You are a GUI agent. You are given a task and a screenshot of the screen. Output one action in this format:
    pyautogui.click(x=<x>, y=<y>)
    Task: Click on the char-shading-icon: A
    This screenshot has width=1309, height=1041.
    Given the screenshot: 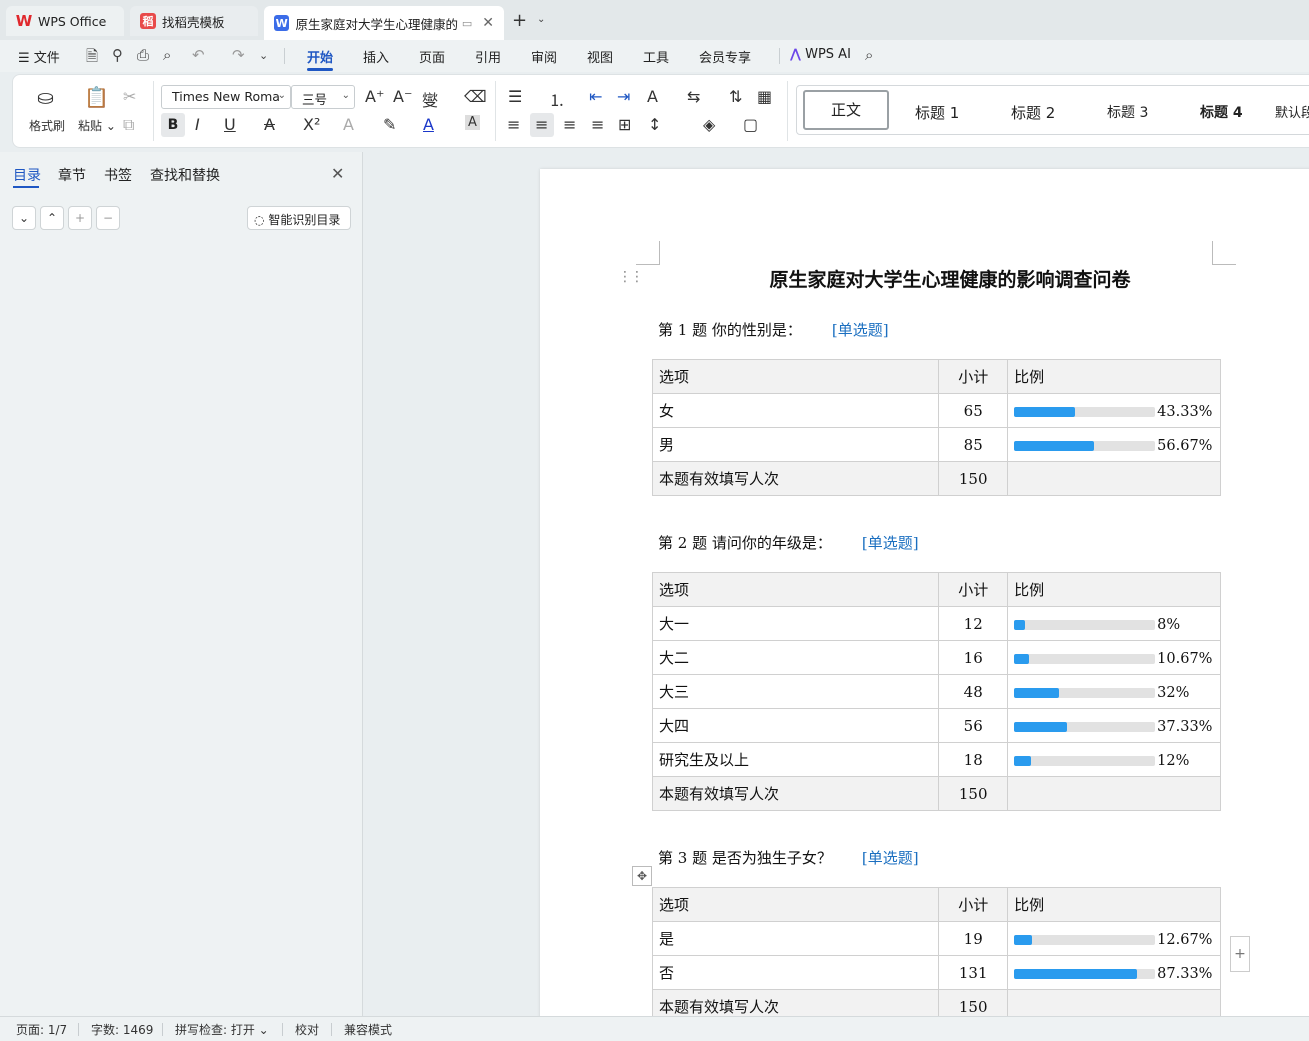 What is the action you would take?
    pyautogui.click(x=472, y=122)
    